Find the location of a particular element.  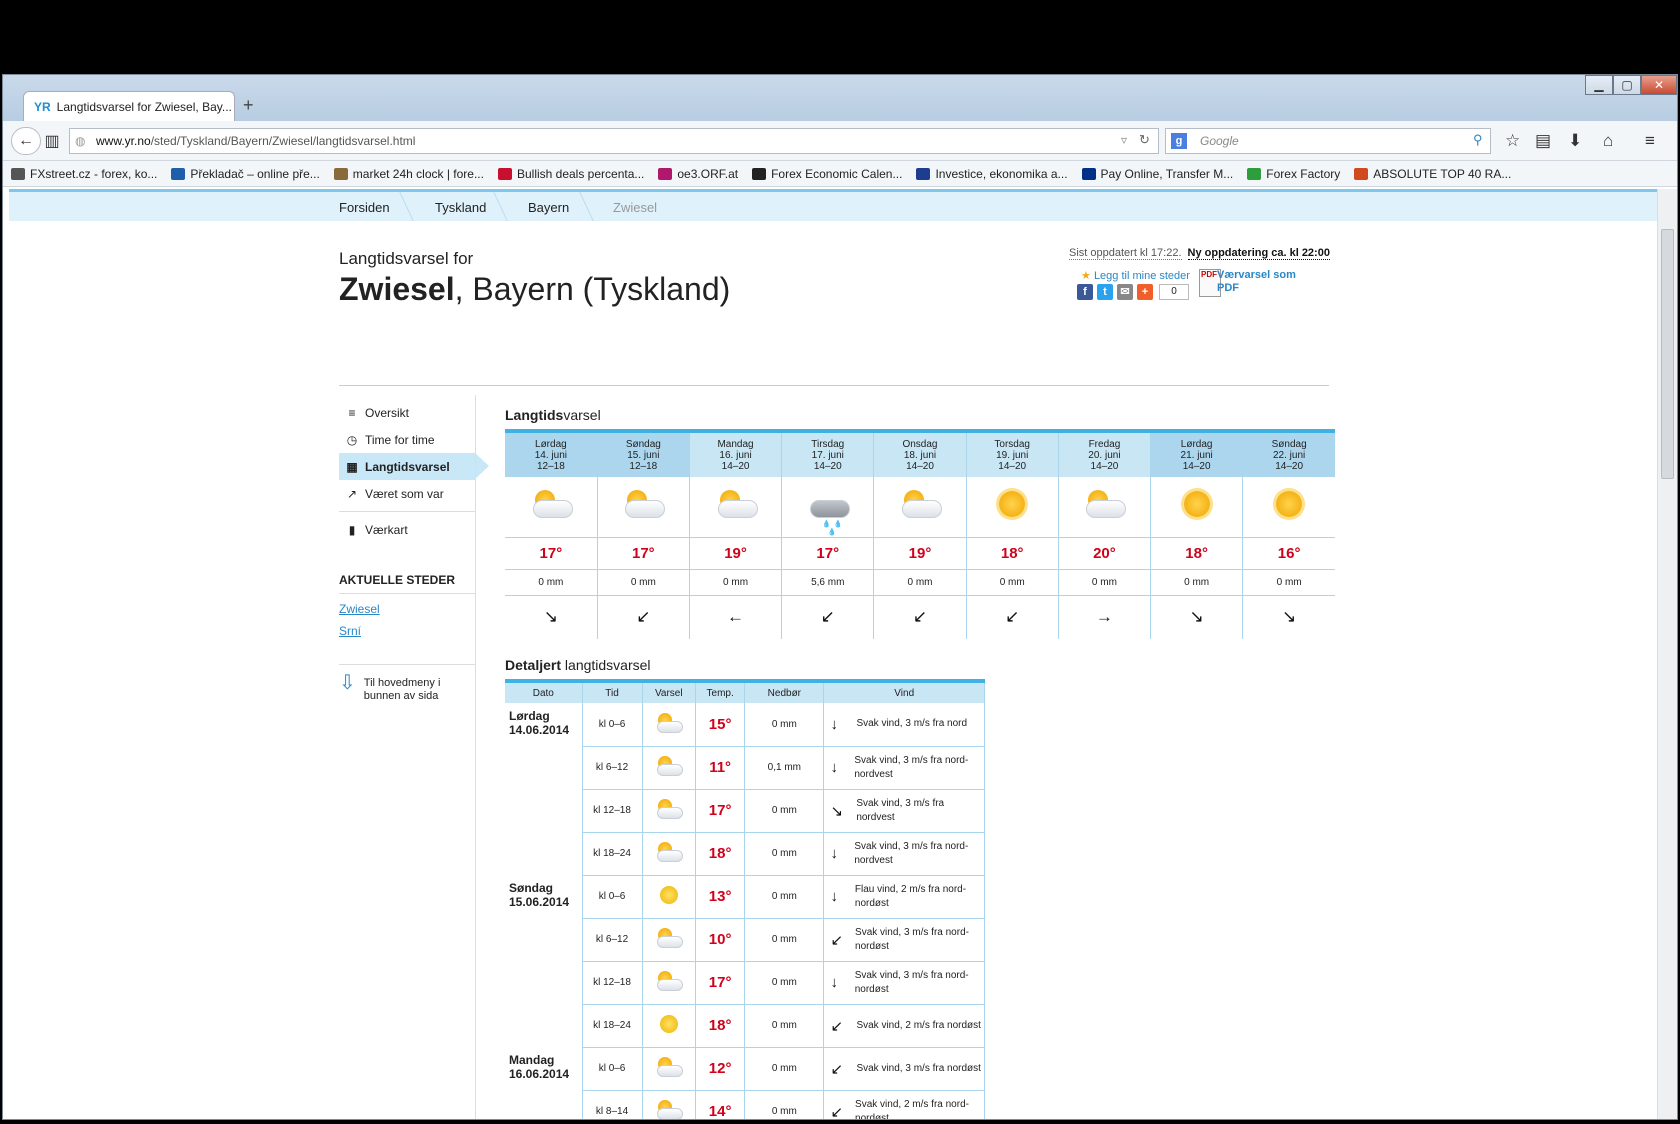

close-icon: ✕ is located at coordinates (1659, 85).